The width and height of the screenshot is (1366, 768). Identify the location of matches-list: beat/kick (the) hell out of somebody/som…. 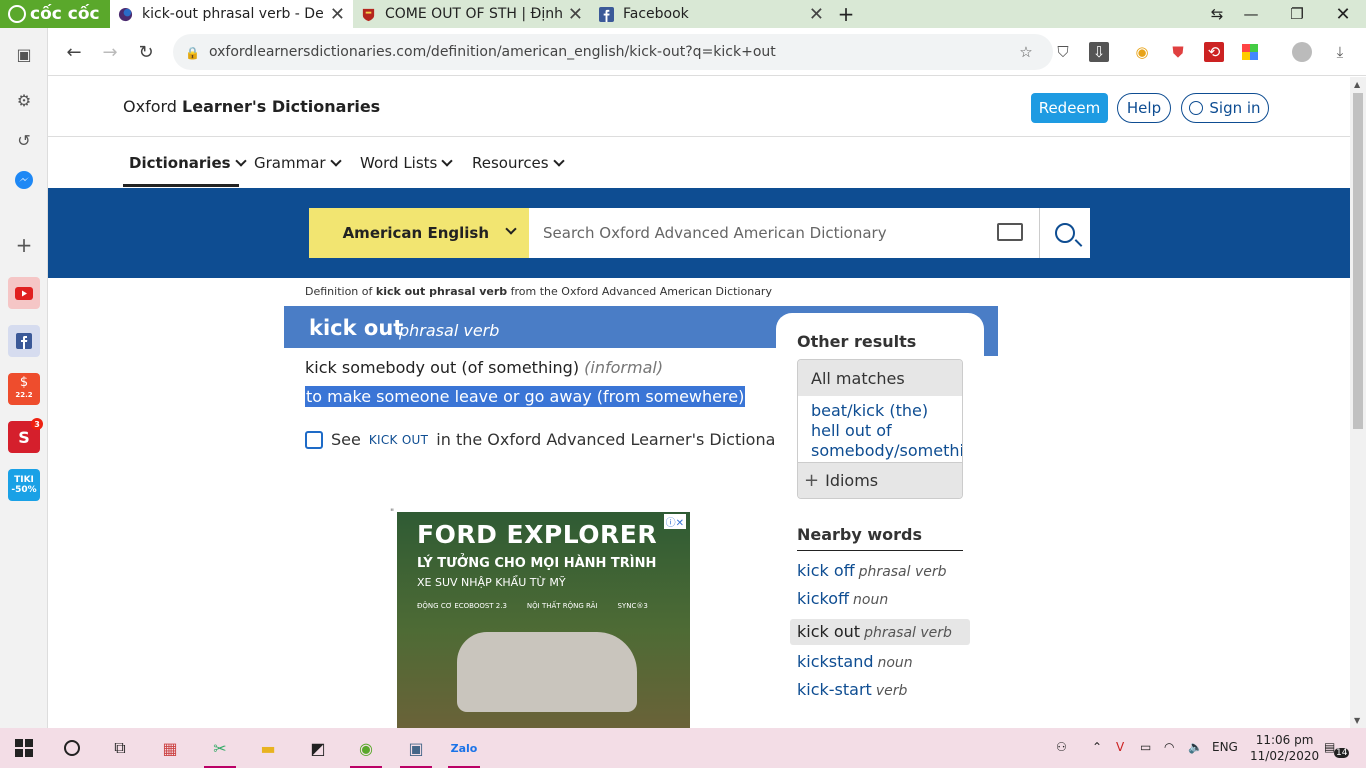
(880, 428).